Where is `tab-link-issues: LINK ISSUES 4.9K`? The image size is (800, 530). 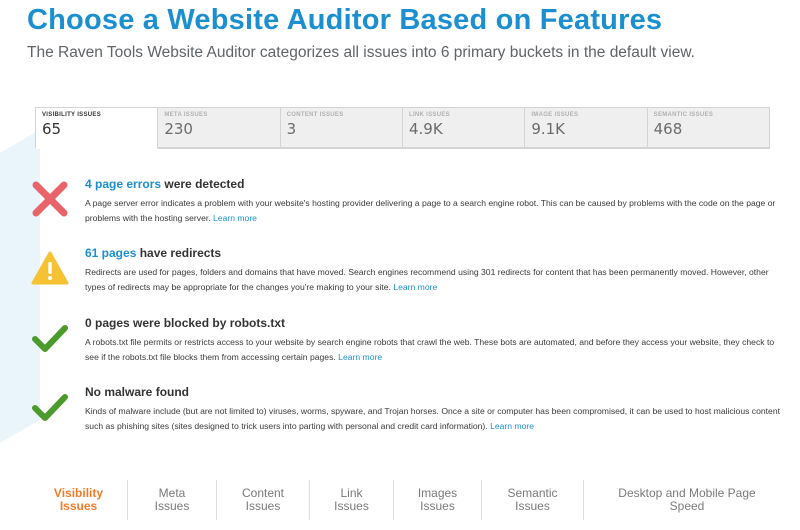 tab-link-issues: LINK ISSUES 4.9K is located at coordinates (464, 127).